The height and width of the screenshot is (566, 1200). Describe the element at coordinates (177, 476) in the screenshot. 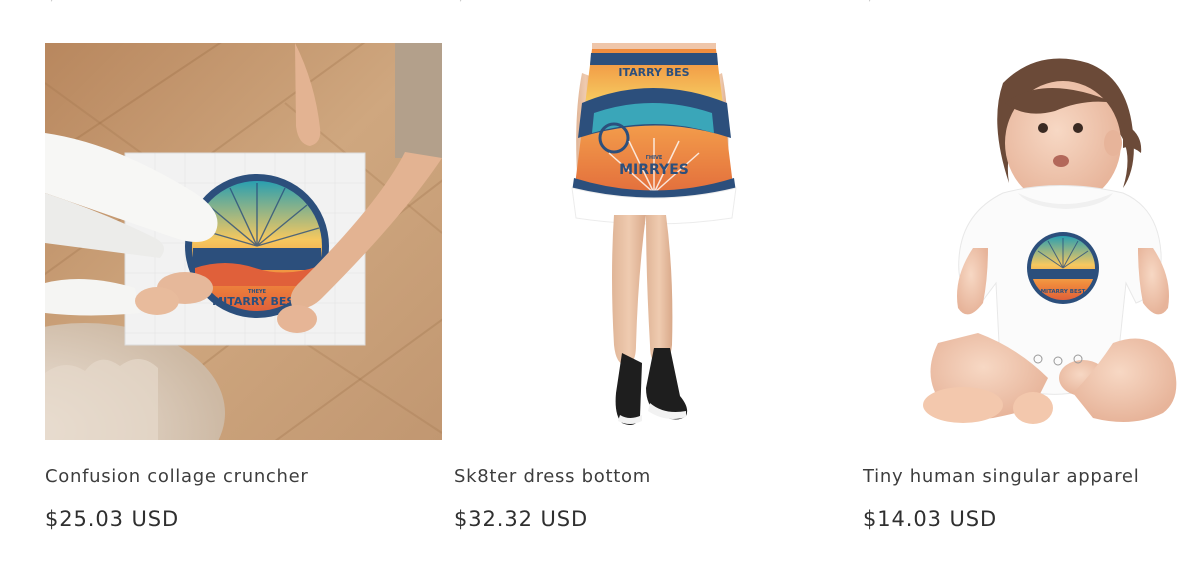

I see `product-title: Confusion collage cruncher` at that location.